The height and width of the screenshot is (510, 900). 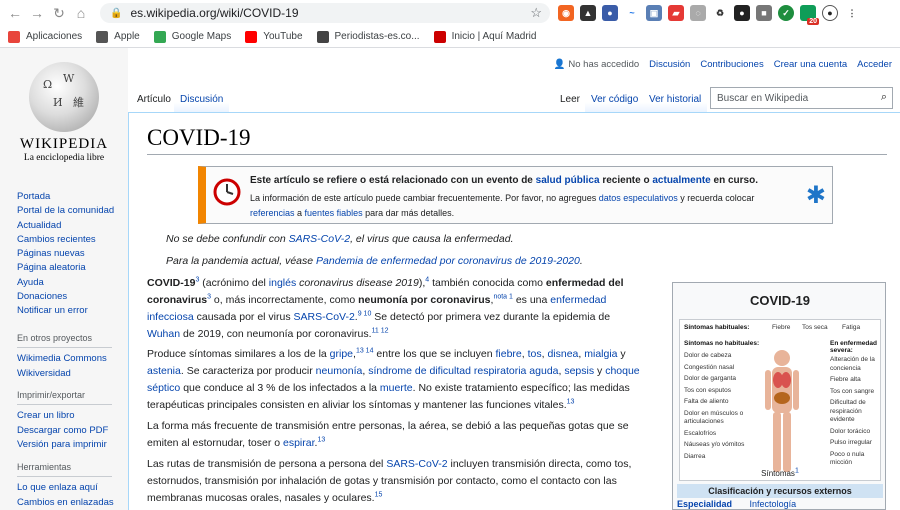 What do you see at coordinates (319, 239) in the screenshot?
I see `sars-cov-2-link: SARS-CoV-2` at bounding box center [319, 239].